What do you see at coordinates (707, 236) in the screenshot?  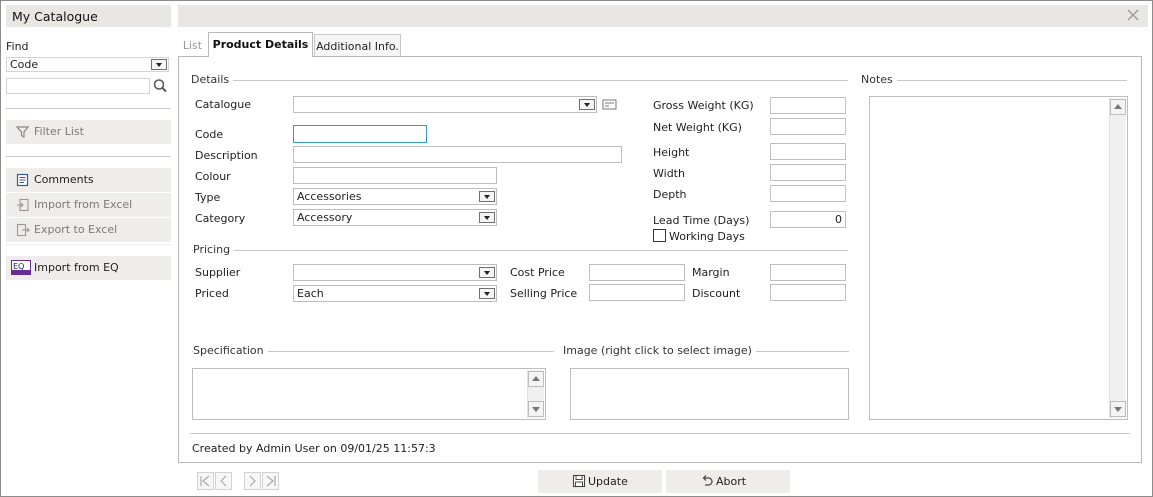 I see `working-days-label: Working Days` at bounding box center [707, 236].